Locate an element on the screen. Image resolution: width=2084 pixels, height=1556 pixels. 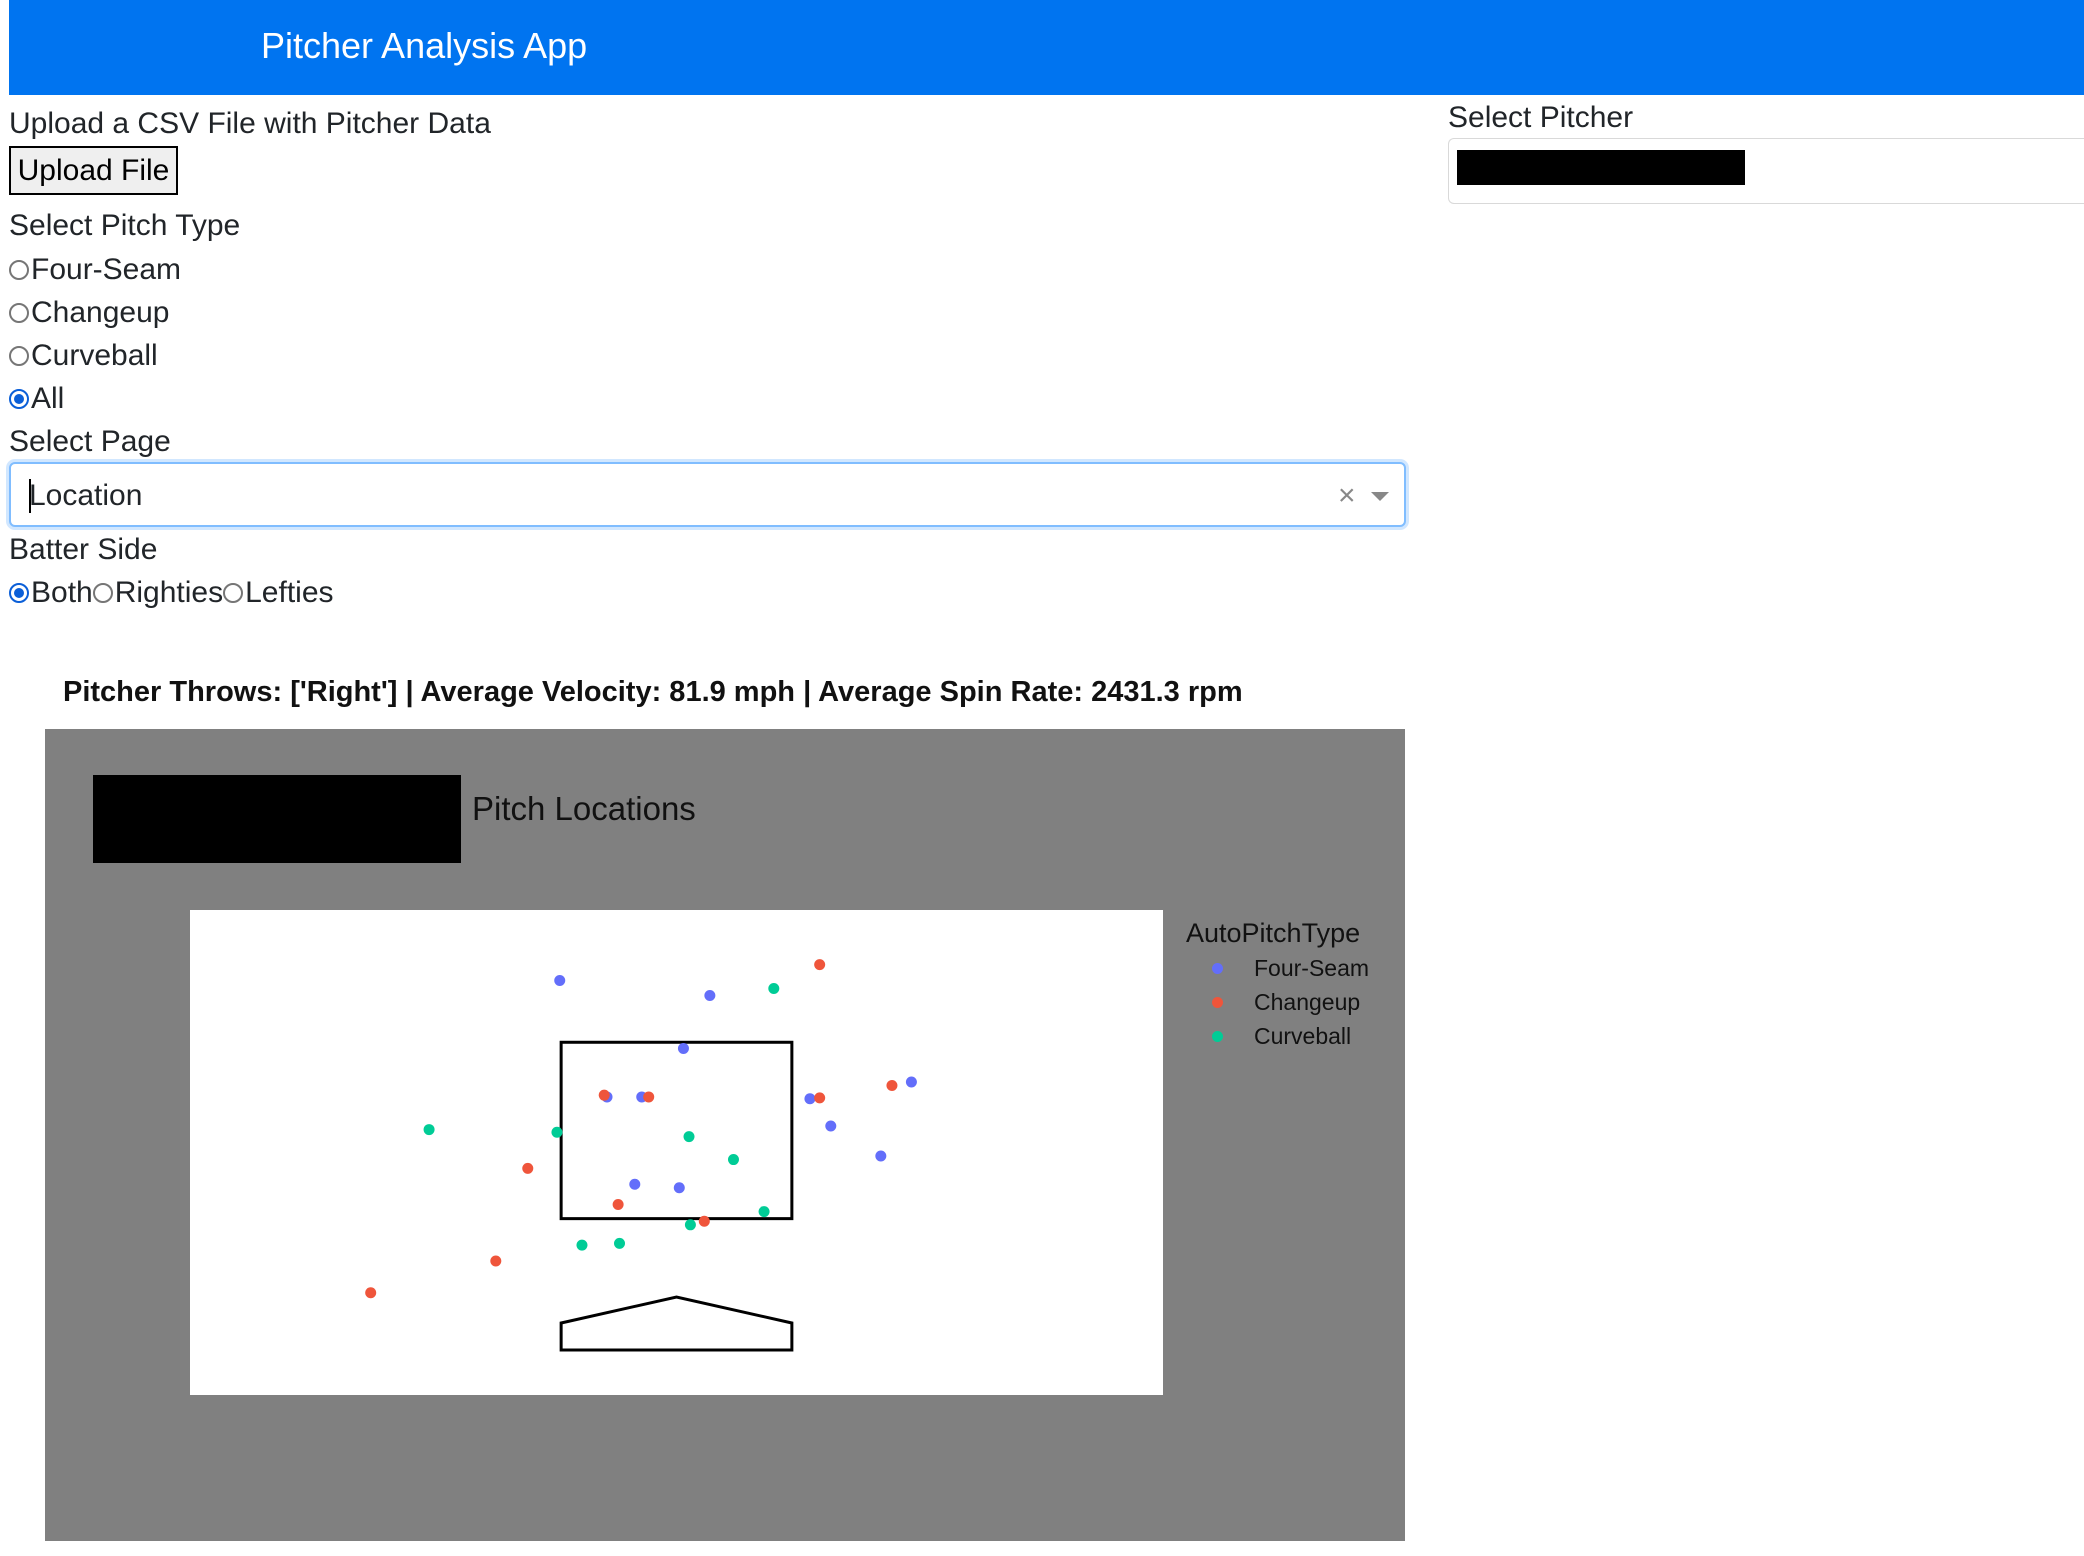
legend-item-curveball: Curveball is located at coordinates (1281, 1036).